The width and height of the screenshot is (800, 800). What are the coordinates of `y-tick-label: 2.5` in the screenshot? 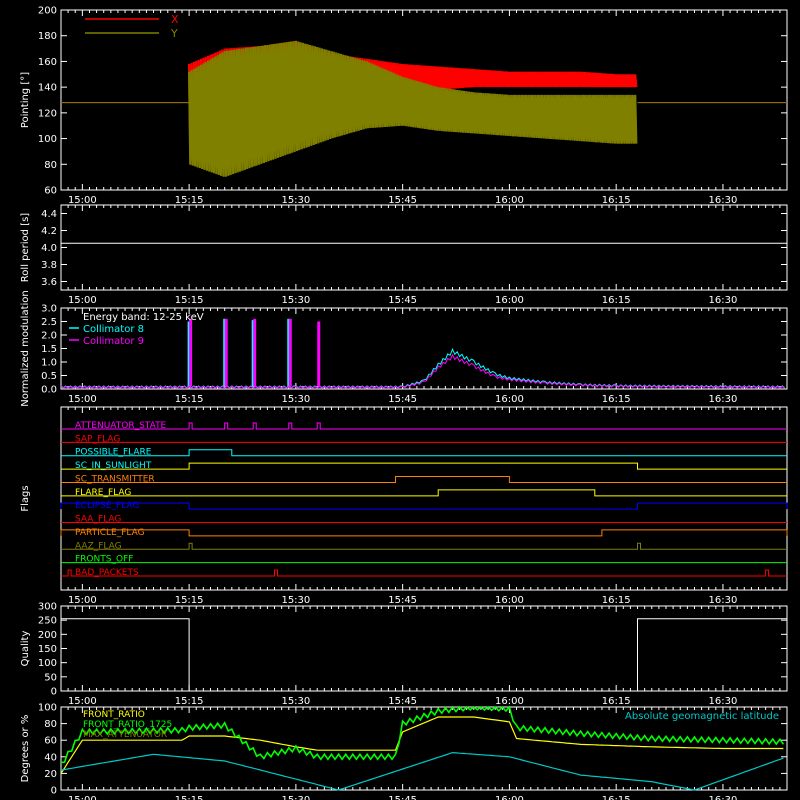 It's located at (49, 322).